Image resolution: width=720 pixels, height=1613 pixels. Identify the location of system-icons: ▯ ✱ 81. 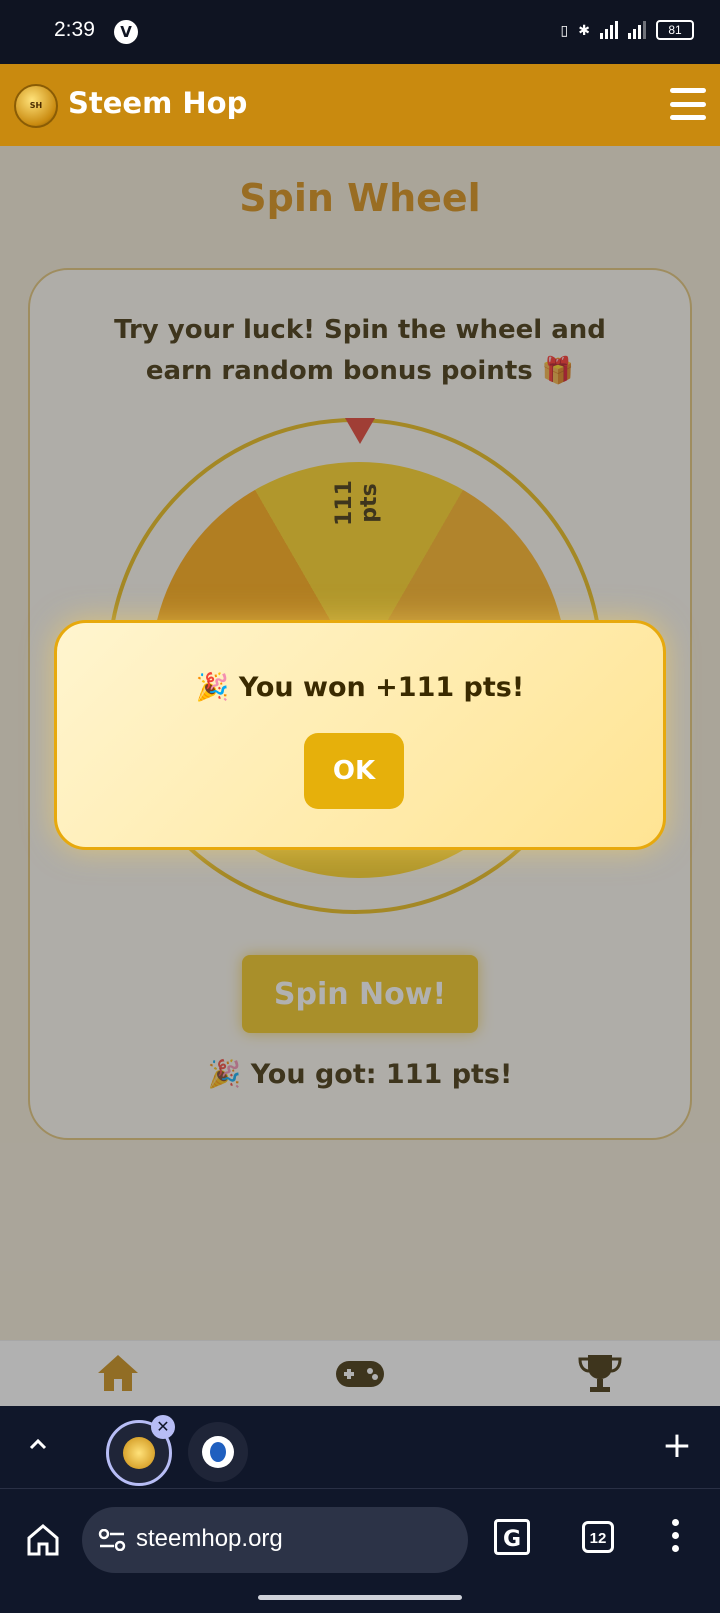
(627, 30).